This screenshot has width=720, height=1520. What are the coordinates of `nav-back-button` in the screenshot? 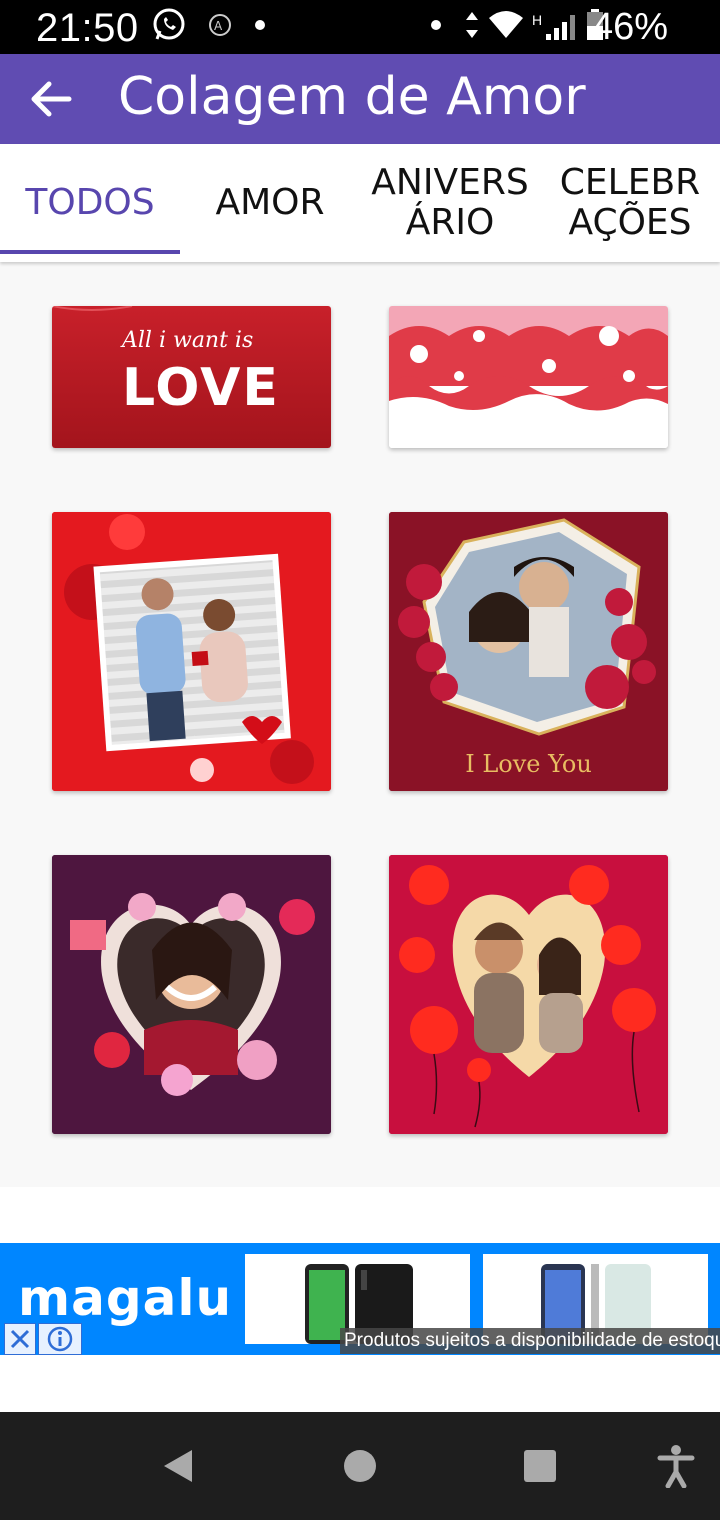 It's located at (178, 1466).